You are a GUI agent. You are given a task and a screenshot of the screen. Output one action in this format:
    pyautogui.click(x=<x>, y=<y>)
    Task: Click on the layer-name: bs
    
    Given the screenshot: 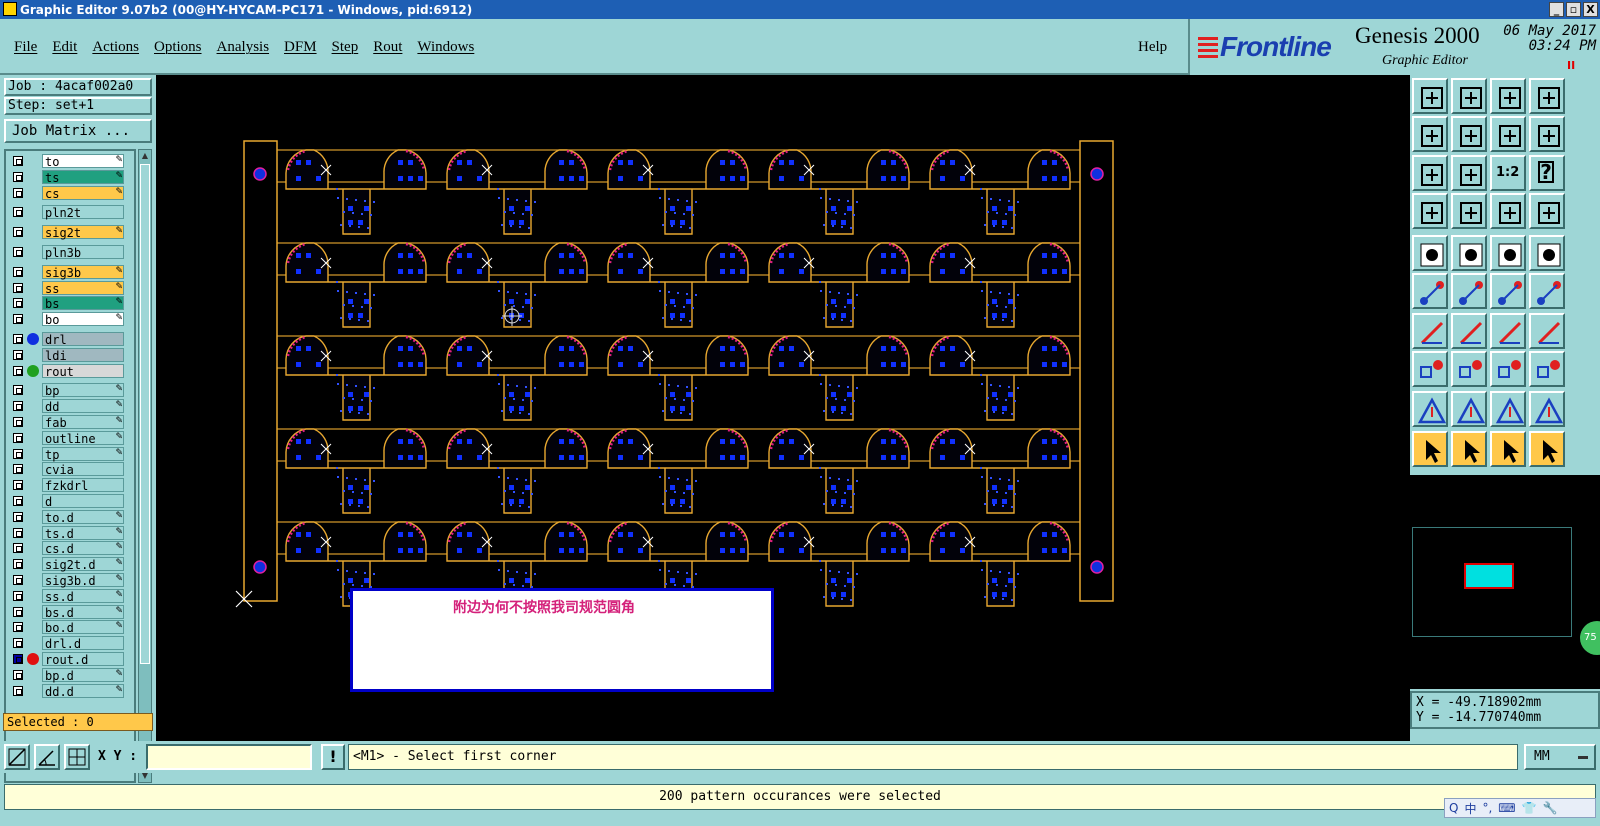 What is the action you would take?
    pyautogui.click(x=83, y=303)
    